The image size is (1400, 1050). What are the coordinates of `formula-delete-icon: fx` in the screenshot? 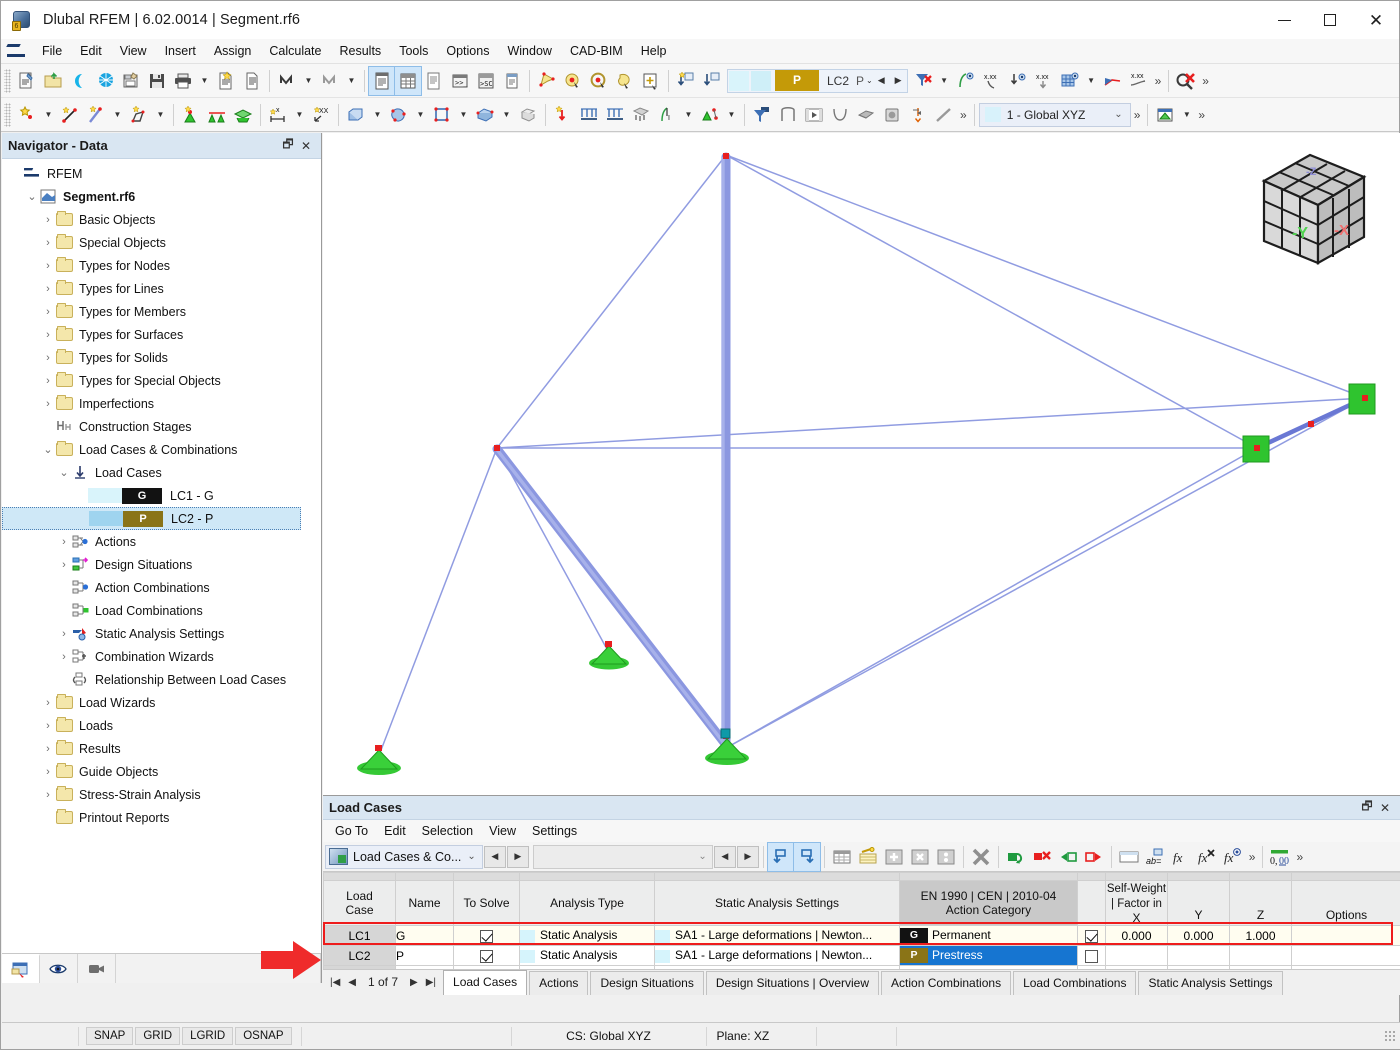 It's located at (1207, 857).